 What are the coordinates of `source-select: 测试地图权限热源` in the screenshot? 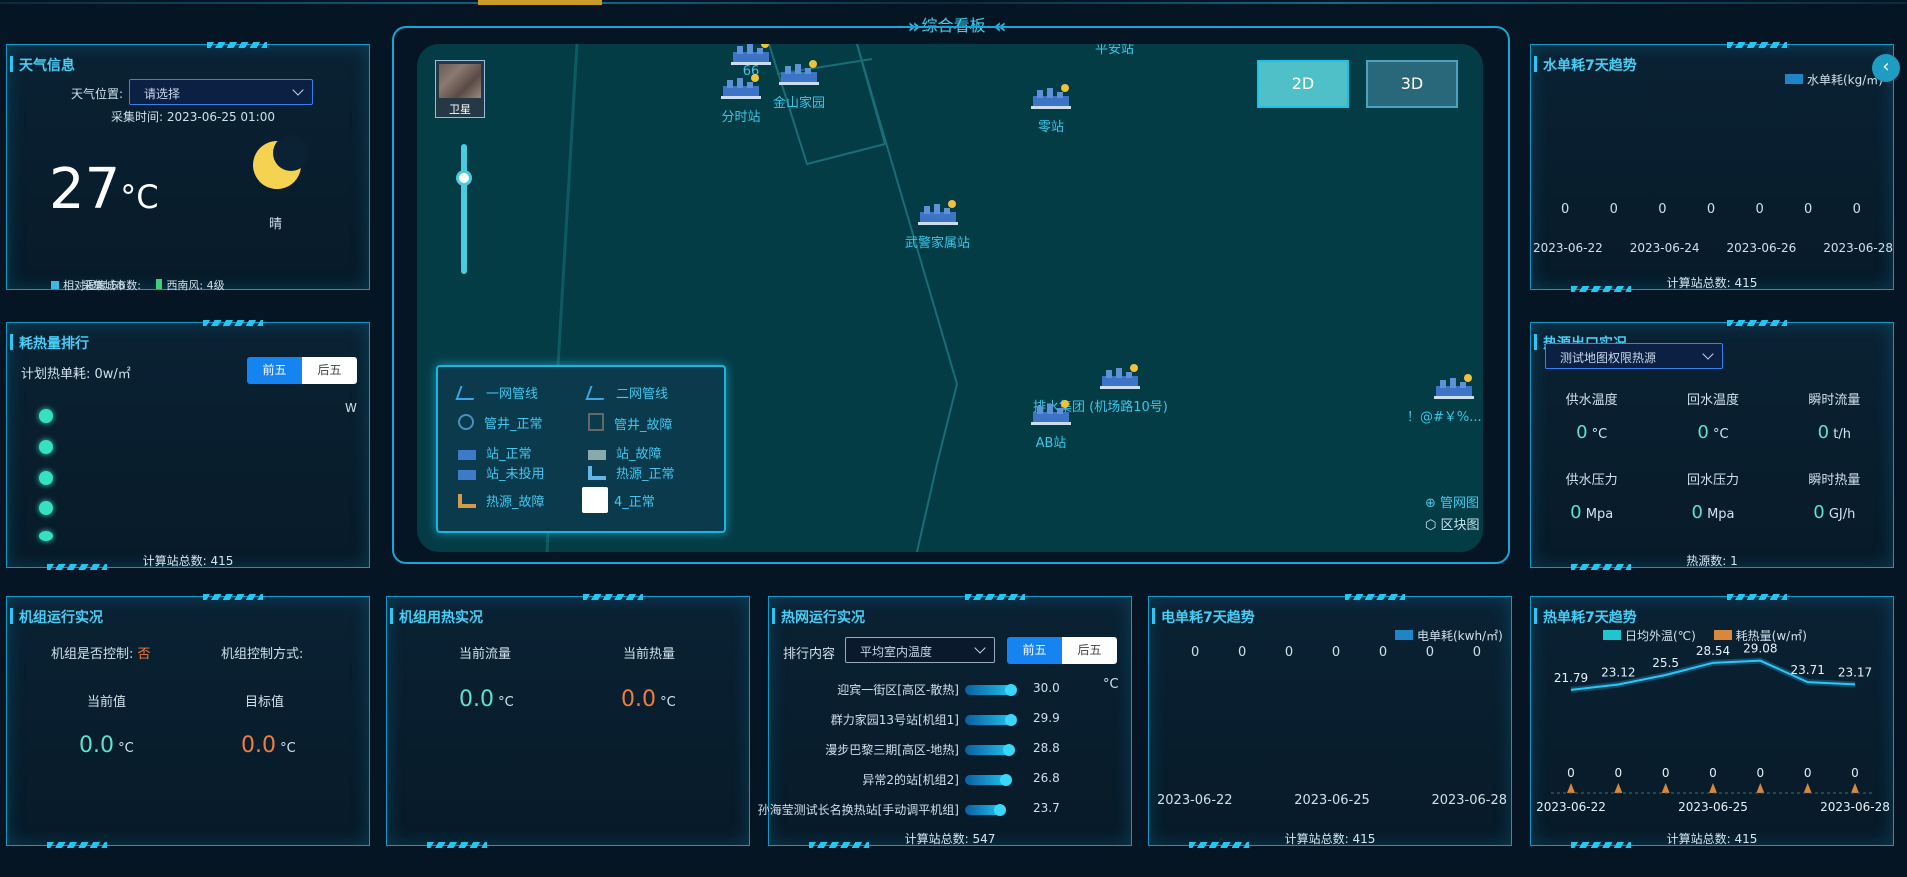 It's located at (1634, 356).